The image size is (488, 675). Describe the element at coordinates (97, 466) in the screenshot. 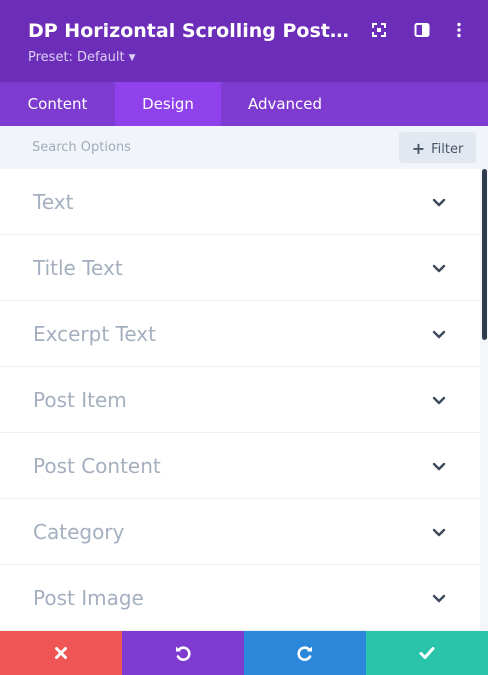

I see `toggle-label: Post Content` at that location.